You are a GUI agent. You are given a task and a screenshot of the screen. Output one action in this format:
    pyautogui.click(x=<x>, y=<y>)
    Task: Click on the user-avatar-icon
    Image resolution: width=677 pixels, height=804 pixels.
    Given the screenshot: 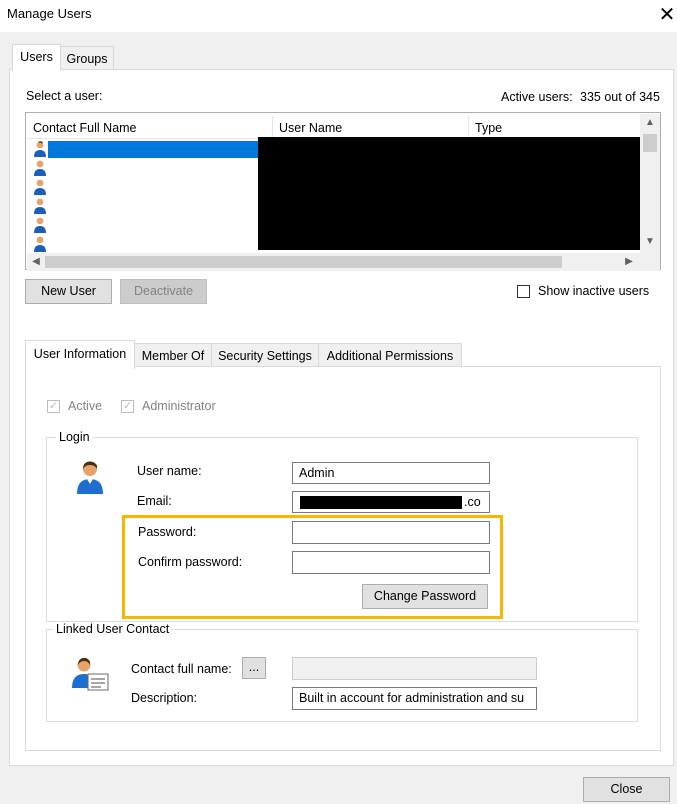 What is the action you would take?
    pyautogui.click(x=90, y=477)
    